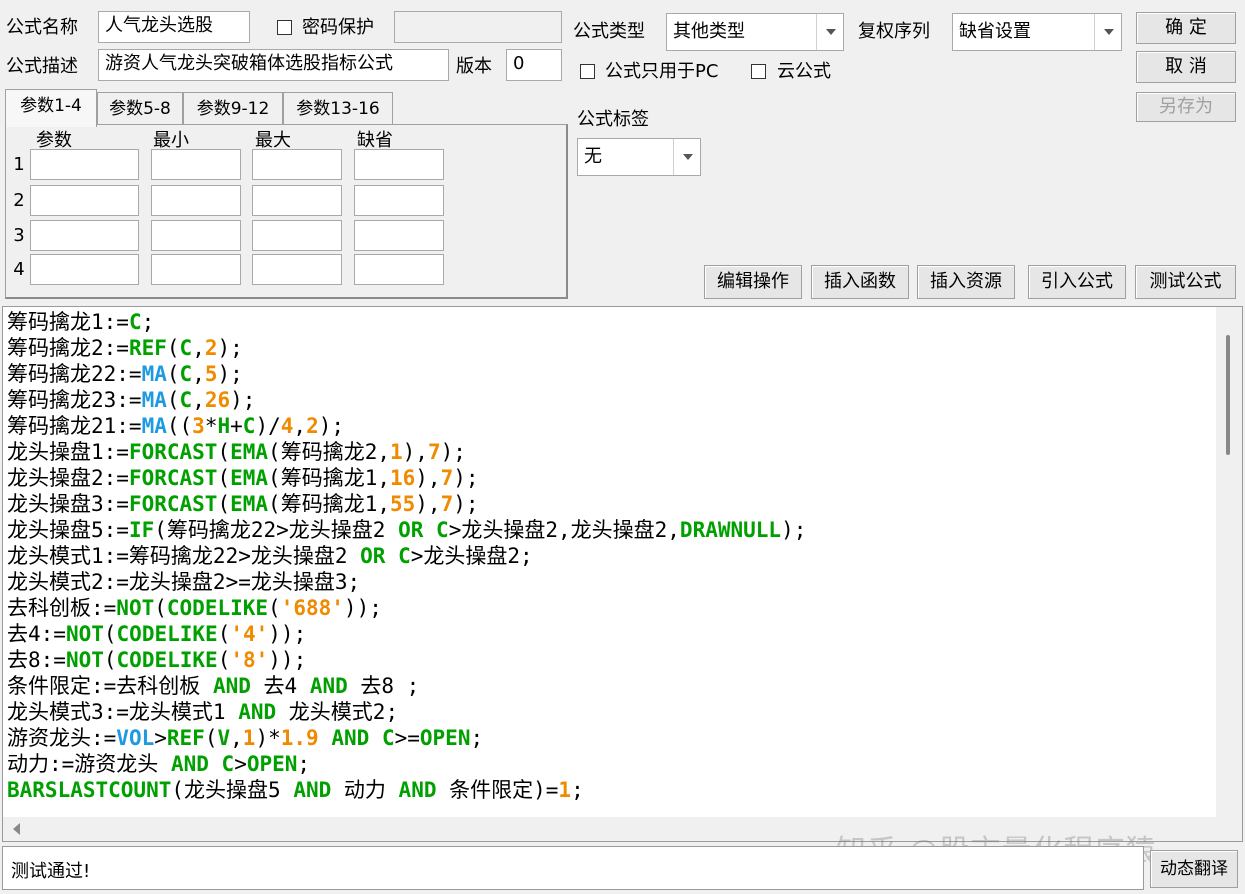 This screenshot has height=894, width=1245. Describe the element at coordinates (1186, 28) in the screenshot. I see `ok-button: 确 定` at that location.